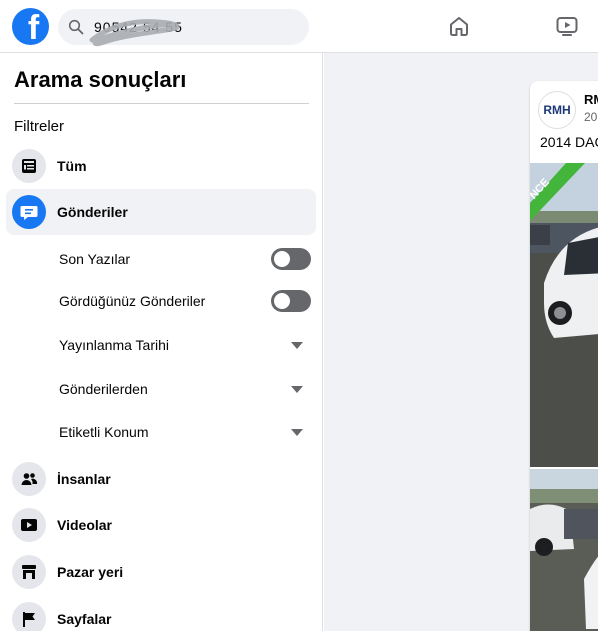  What do you see at coordinates (161, 613) in the screenshot?
I see `filter-pages: Sayfalar` at bounding box center [161, 613].